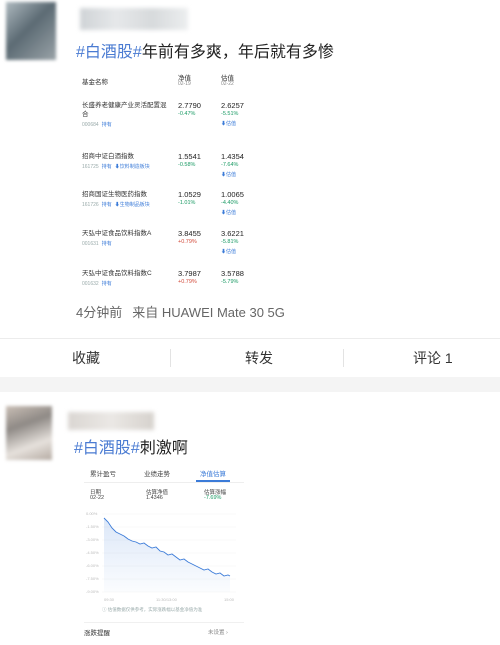 The height and width of the screenshot is (645, 500). I want to click on sector-tag: ⬇生物制品板块, so click(132, 205).